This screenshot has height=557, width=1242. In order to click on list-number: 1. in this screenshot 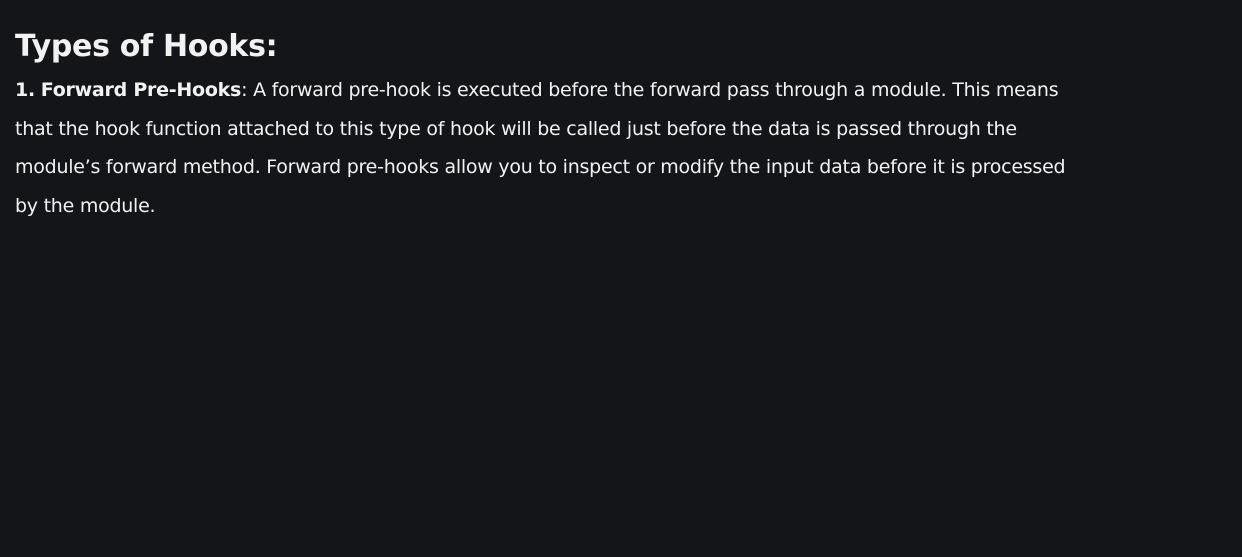, I will do `click(25, 90)`.